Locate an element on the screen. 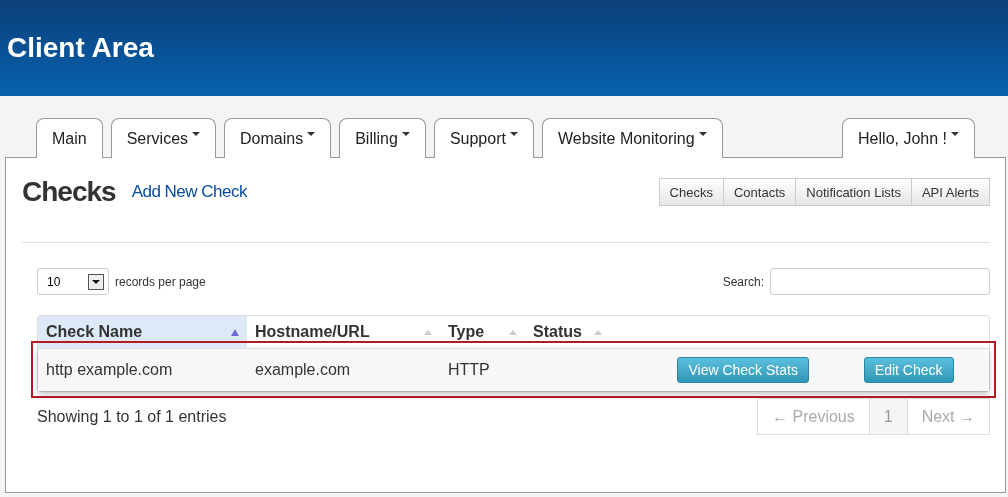 The image size is (1008, 497). subnav-button: Notification Lists is located at coordinates (853, 192).